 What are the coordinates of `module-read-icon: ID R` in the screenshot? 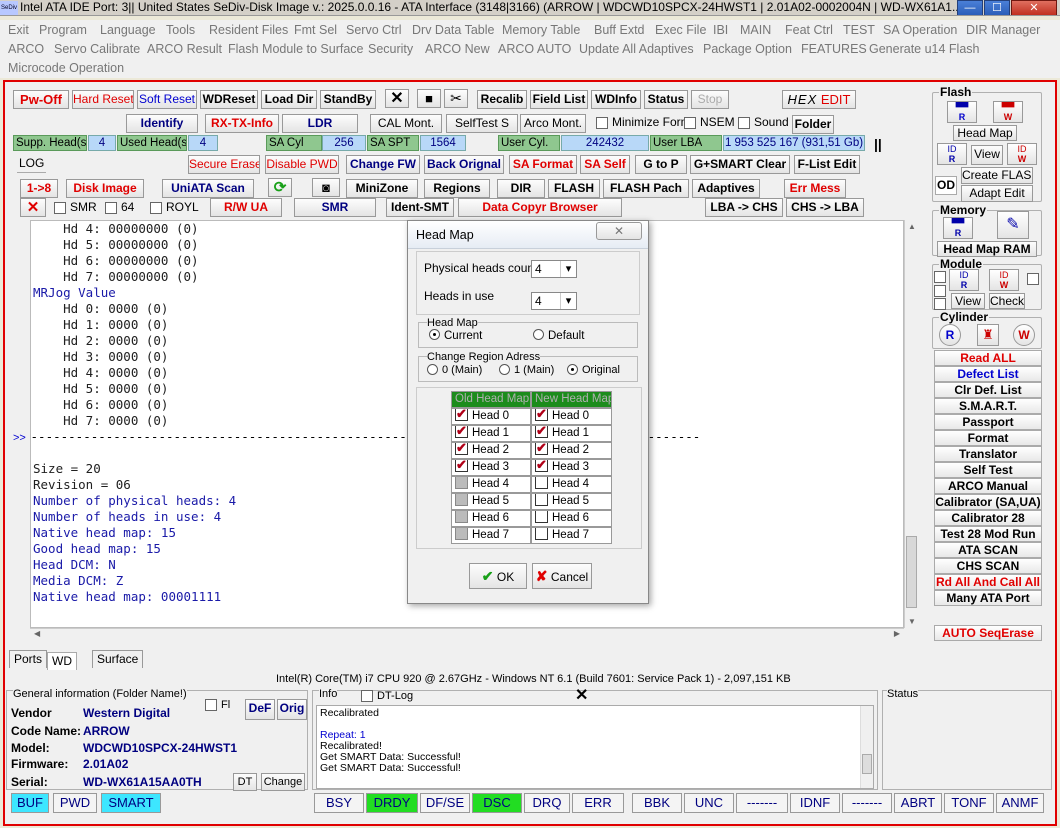 It's located at (964, 280).